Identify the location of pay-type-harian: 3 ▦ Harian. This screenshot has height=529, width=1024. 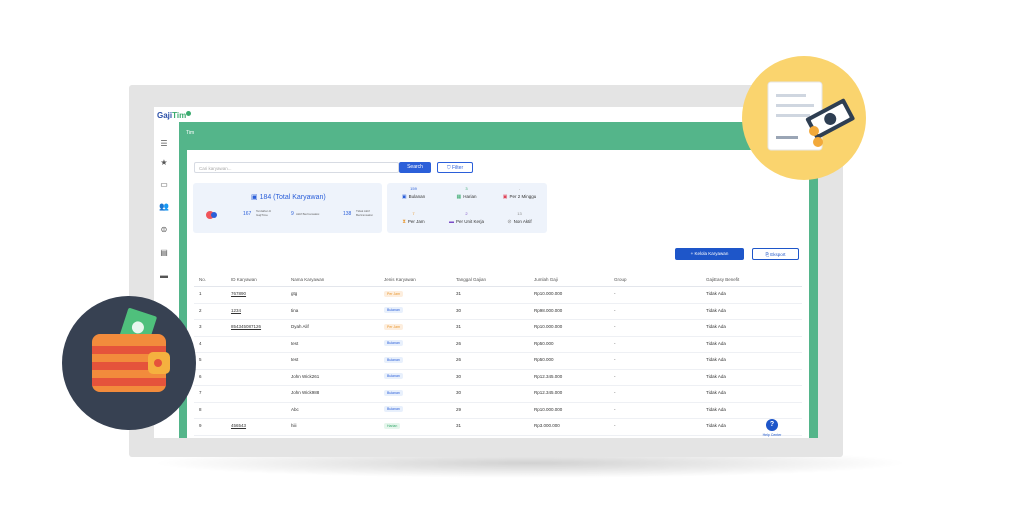
(466, 195).